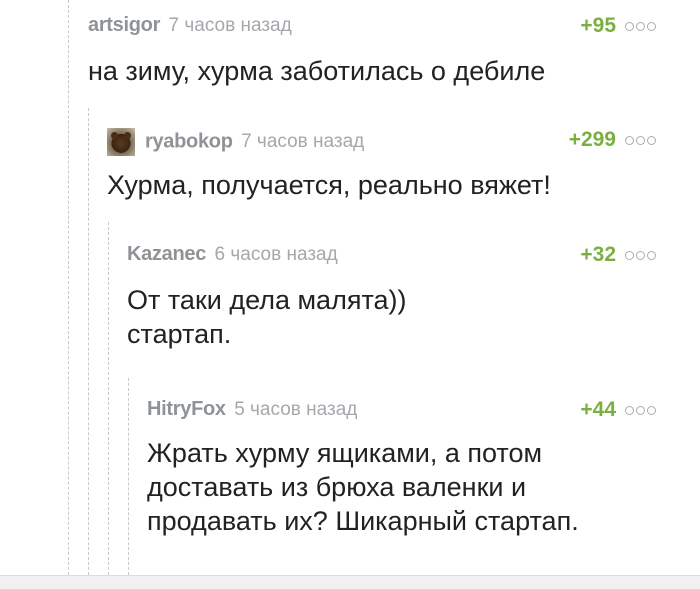 This screenshot has height=589, width=700. Describe the element at coordinates (276, 254) in the screenshot. I see `comment-time: 6 часов назад` at that location.